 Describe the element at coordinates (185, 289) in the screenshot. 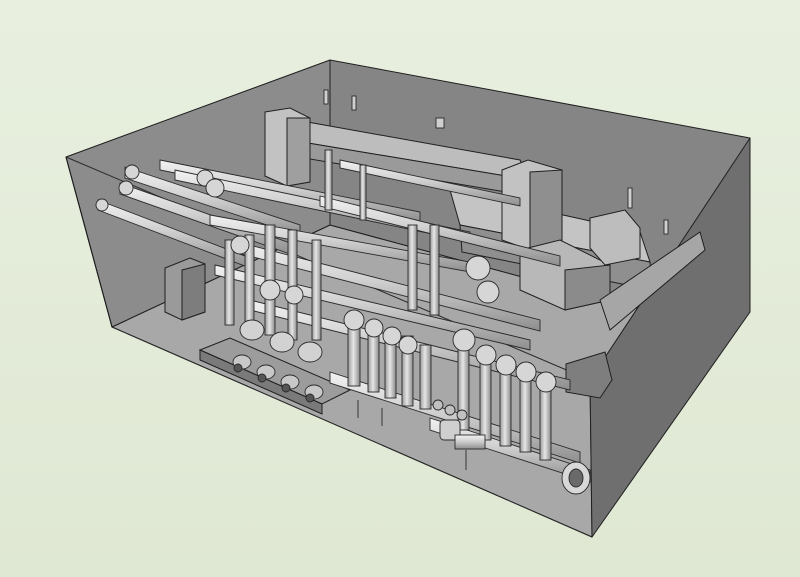

I see `electrical-panel` at that location.